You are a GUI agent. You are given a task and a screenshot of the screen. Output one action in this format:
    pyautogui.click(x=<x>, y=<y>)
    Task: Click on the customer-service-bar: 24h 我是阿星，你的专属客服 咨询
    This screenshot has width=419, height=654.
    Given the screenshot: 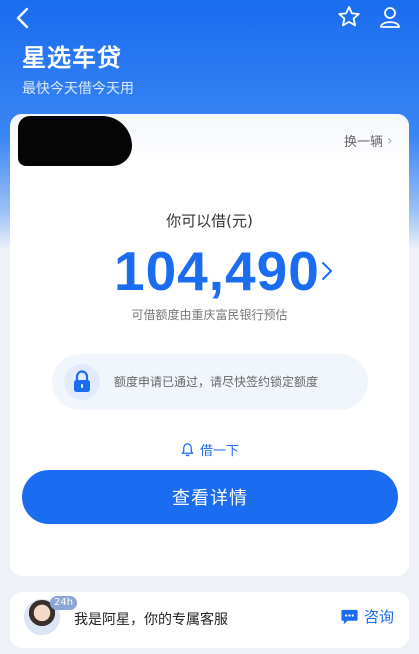 What is the action you would take?
    pyautogui.click(x=209, y=620)
    